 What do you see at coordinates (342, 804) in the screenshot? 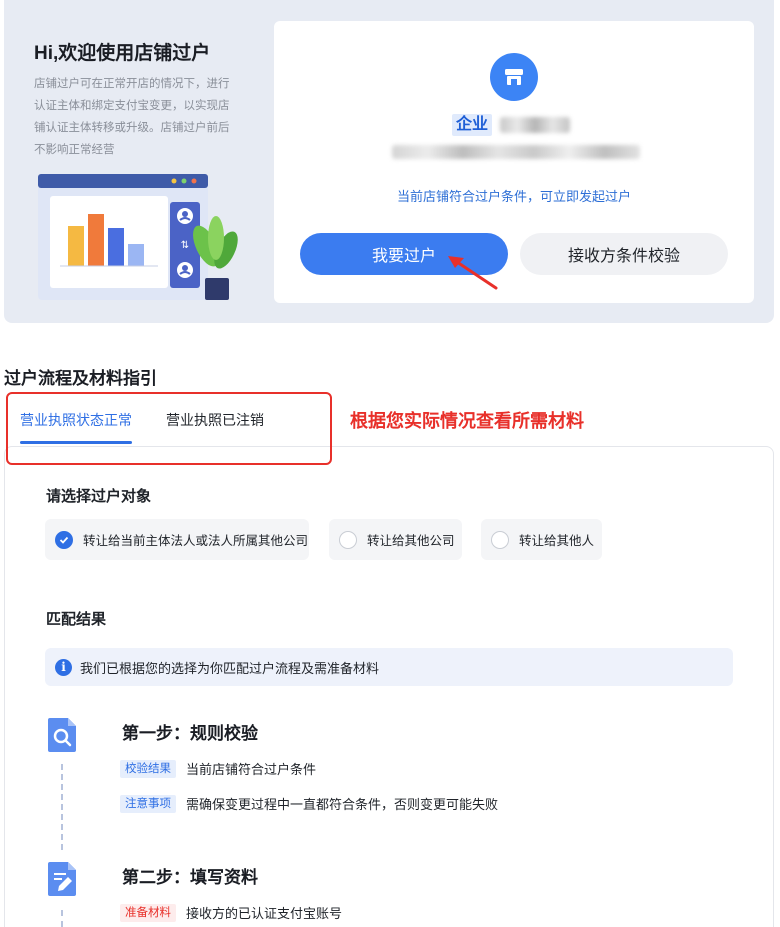
I see `note-text: 需确保变更过程中一直都符合条件，否则变更可能失败` at bounding box center [342, 804].